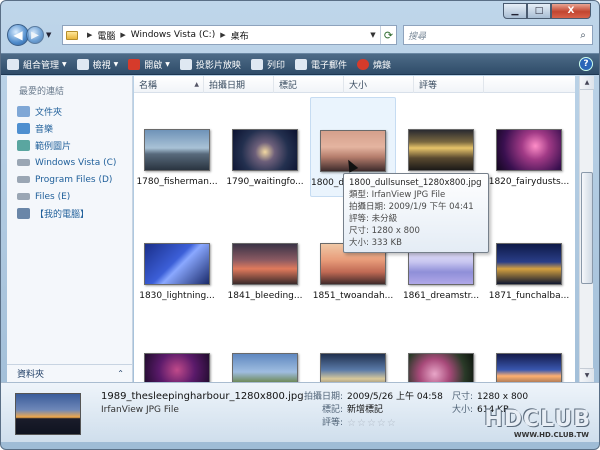  What do you see at coordinates (537, 419) in the screenshot?
I see `watermark-logo: HDCLUB` at bounding box center [537, 419].